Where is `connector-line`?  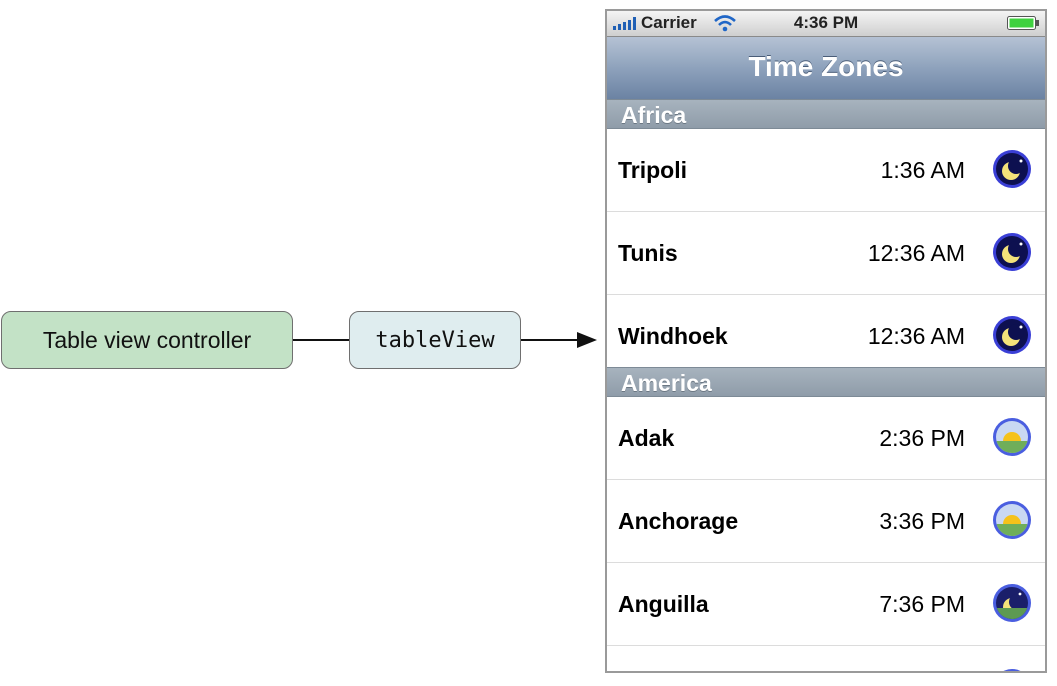 connector-line is located at coordinates (321, 340).